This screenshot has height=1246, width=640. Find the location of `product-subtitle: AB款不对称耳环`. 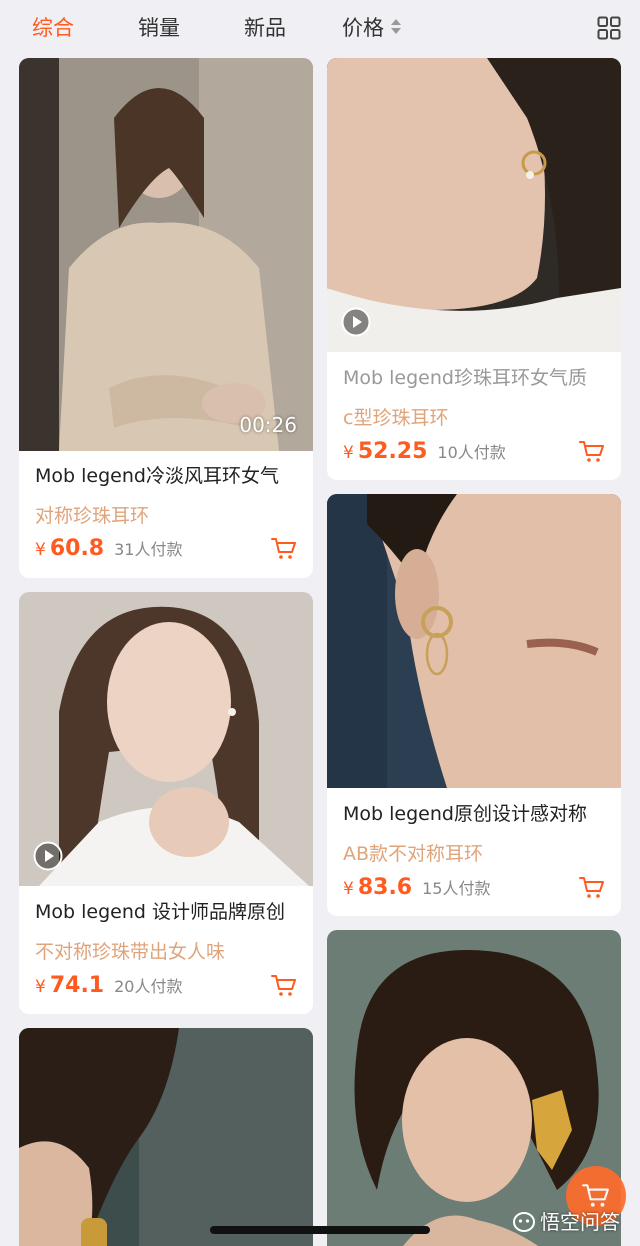

product-subtitle: AB款不对称耳环 is located at coordinates (413, 854).